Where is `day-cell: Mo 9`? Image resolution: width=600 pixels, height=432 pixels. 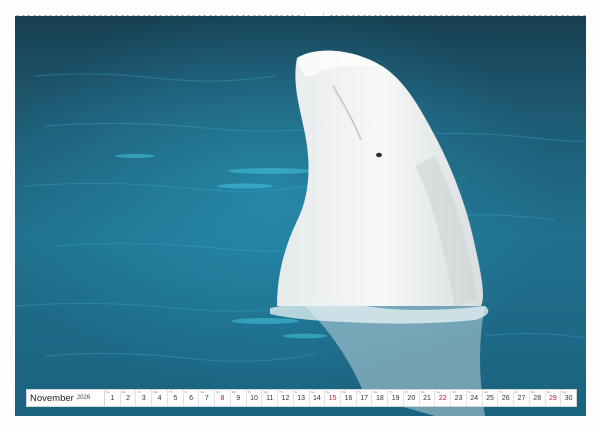 day-cell: Mo 9 is located at coordinates (239, 398).